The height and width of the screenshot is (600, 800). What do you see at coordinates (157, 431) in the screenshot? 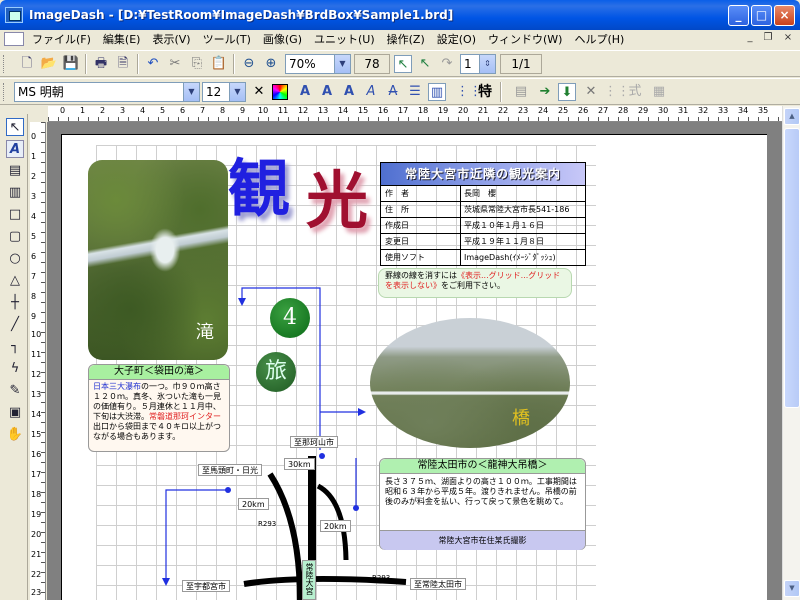
I see `falls-body-2: 出口から袋田まで４０キロ以上がつながる場合もあります。` at bounding box center [157, 431].